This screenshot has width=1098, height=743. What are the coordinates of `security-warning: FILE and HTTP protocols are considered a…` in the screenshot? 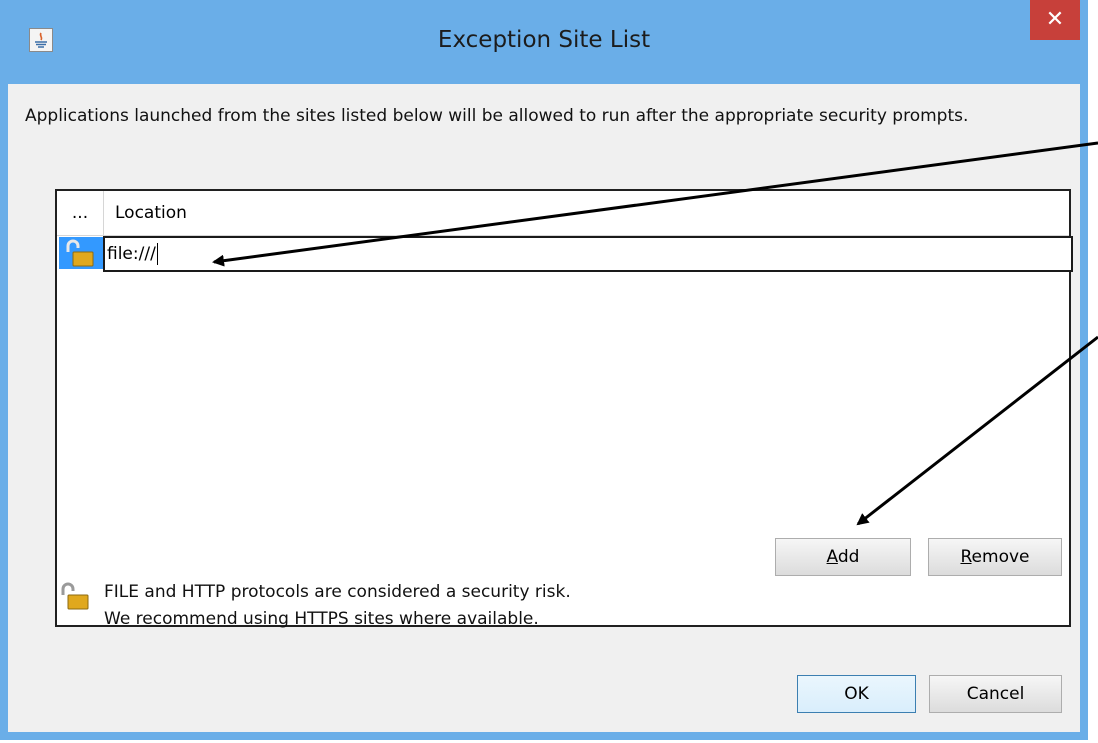 It's located at (337, 606).